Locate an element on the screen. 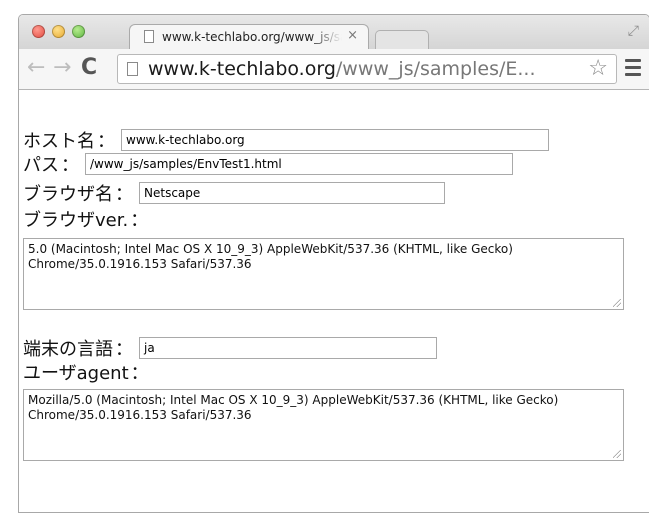 This screenshot has width=649, height=513. browser-name-colon: ： is located at coordinates (124, 194).